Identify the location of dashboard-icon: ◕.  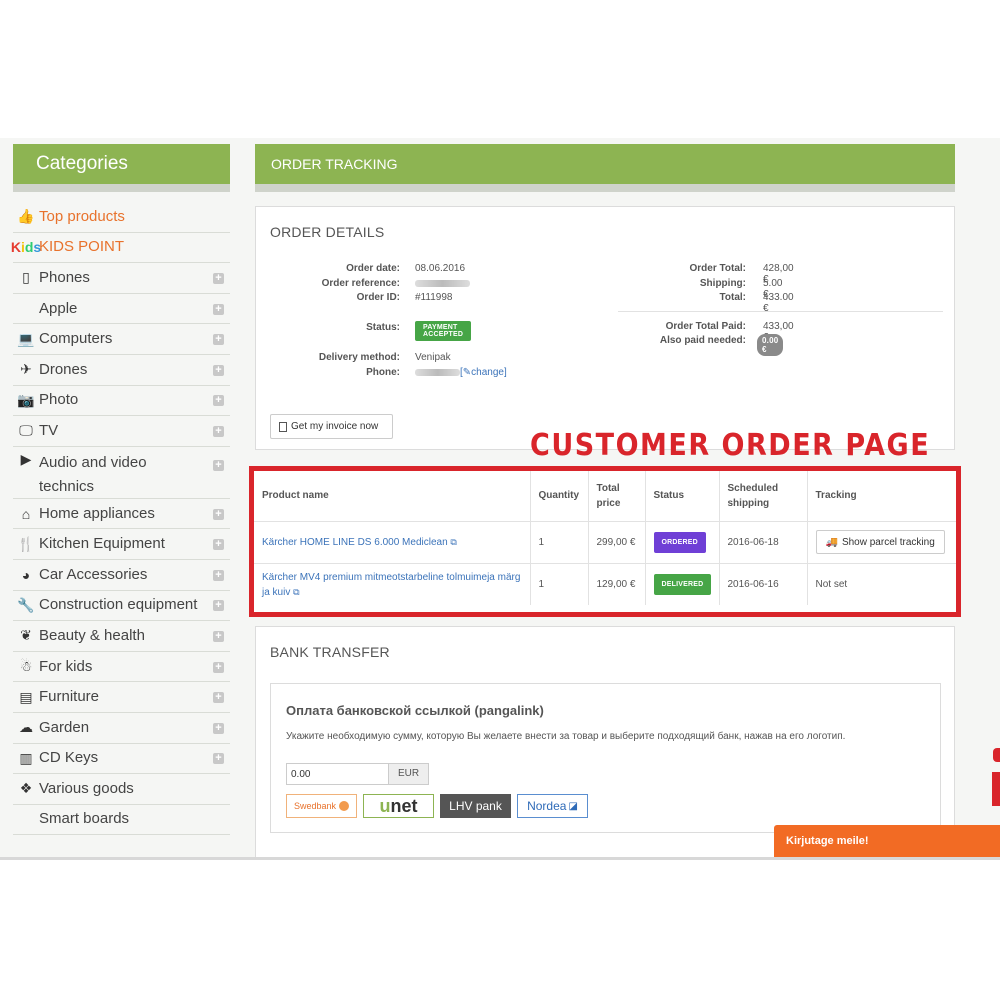
(26, 574).